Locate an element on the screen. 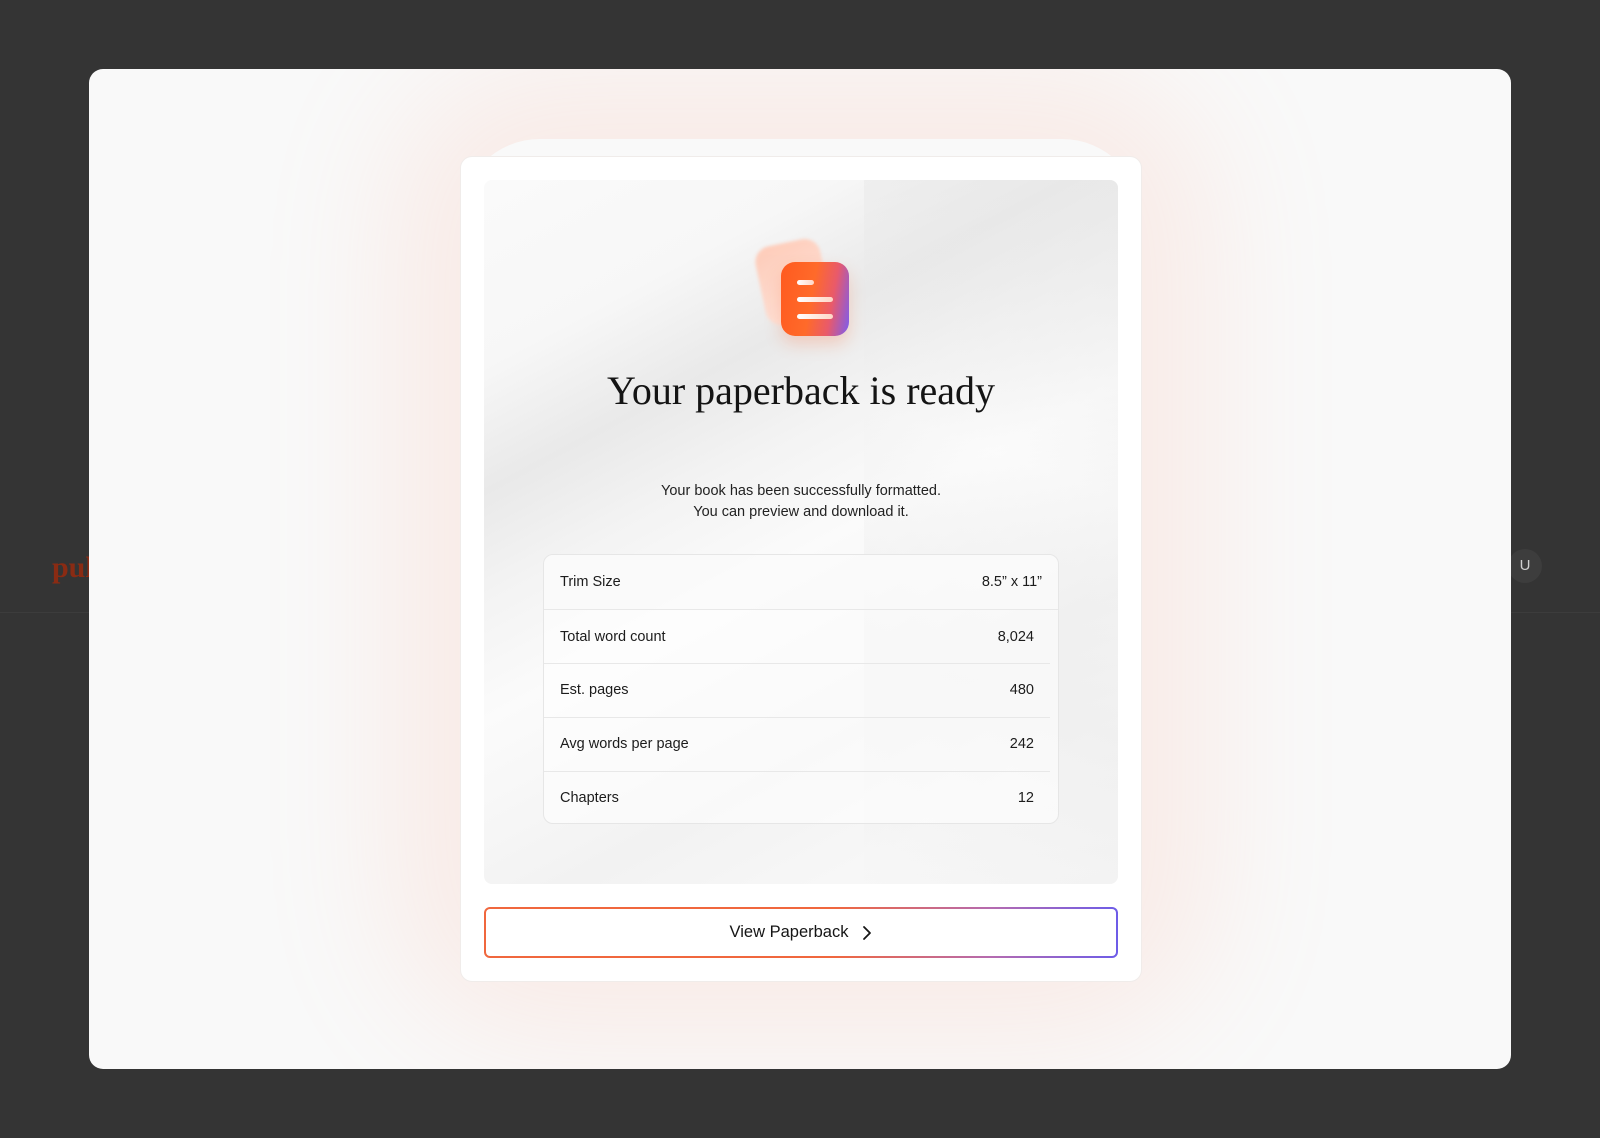  stat-value: 12 is located at coordinates (1025, 798).